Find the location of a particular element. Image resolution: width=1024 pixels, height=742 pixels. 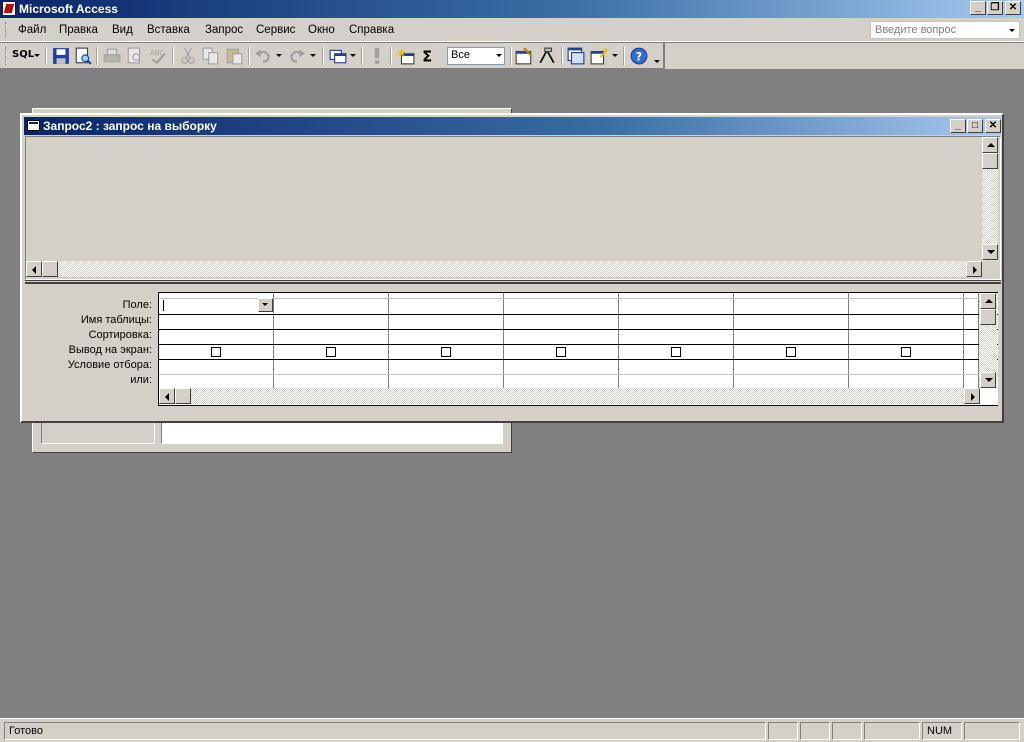

pane-splitter is located at coordinates (513, 282).